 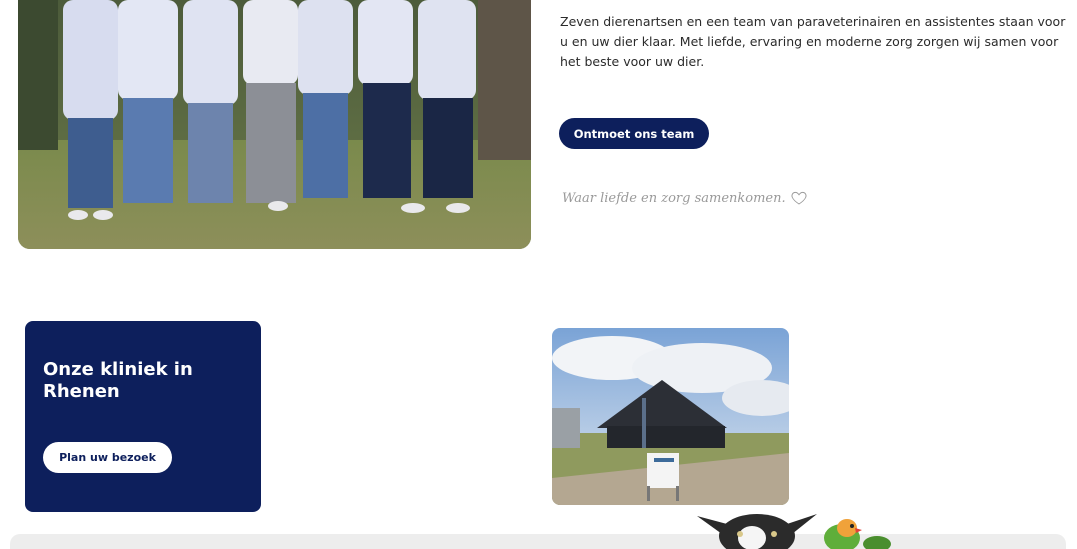 What do you see at coordinates (670, 416) in the screenshot?
I see `clinic-photo` at bounding box center [670, 416].